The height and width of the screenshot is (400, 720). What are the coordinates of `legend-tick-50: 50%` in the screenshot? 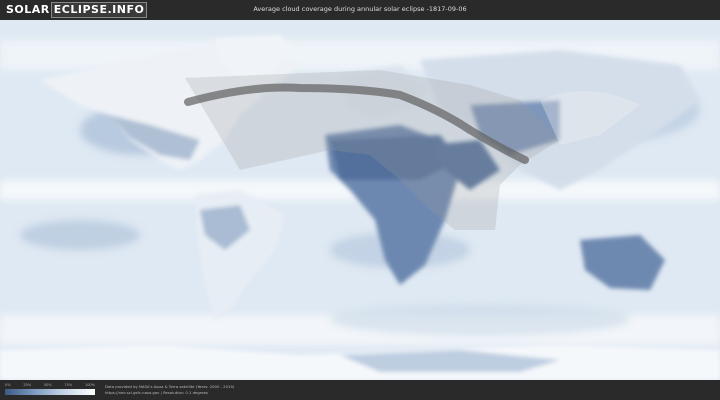 It's located at (47, 385).